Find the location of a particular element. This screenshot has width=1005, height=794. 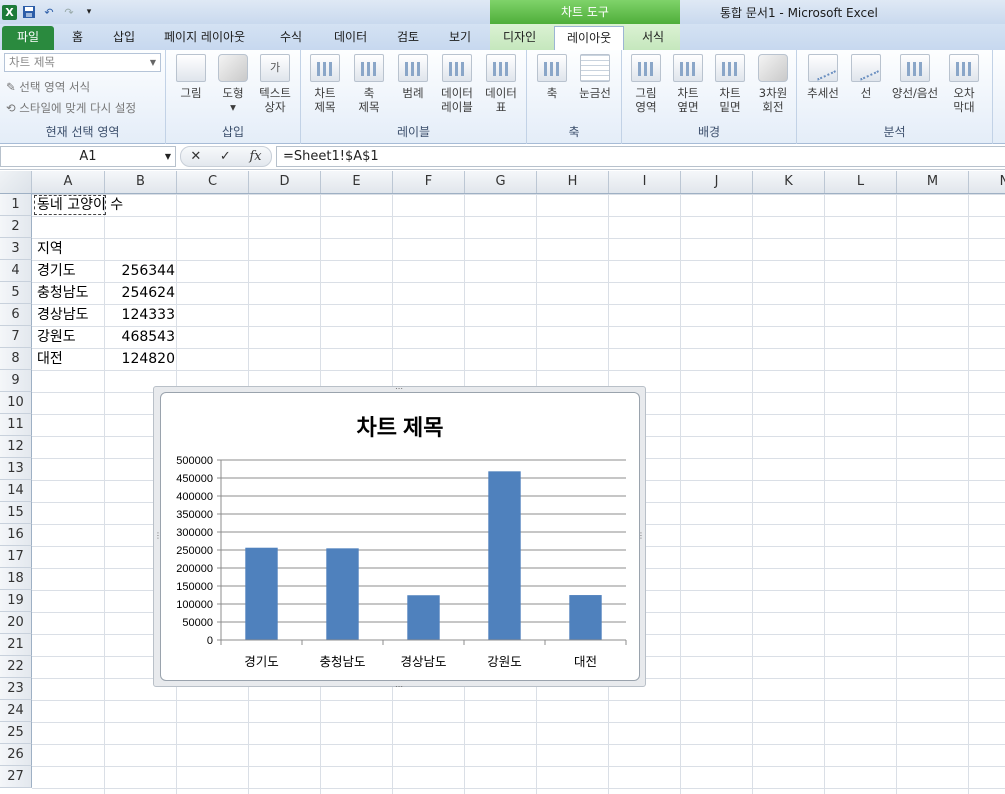

row-header-14: 14 is located at coordinates (16, 491).